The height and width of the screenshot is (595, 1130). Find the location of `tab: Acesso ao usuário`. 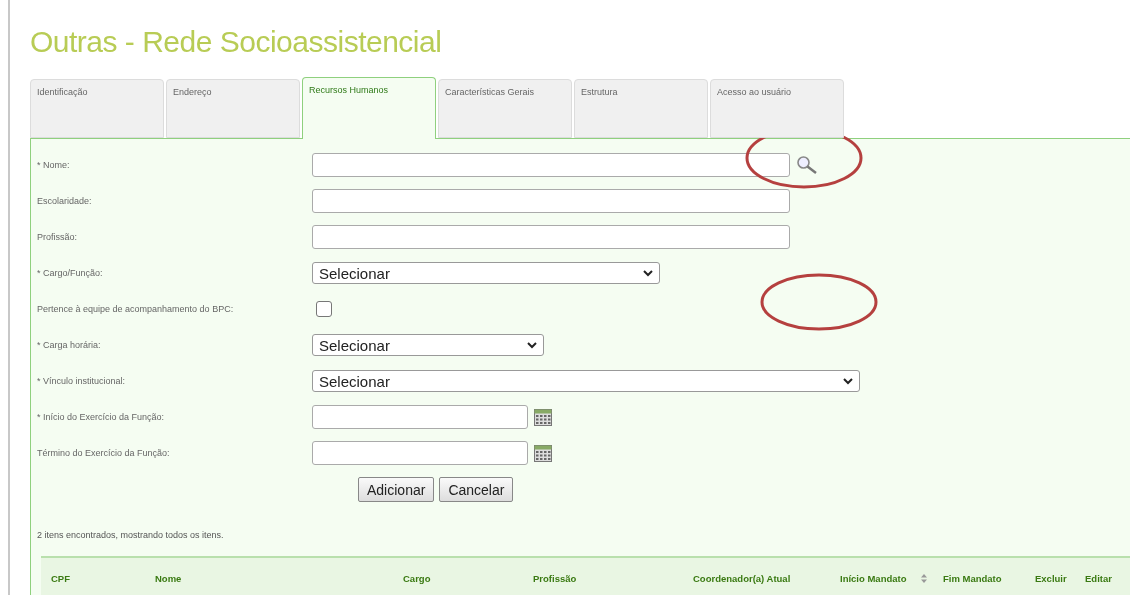

tab: Acesso ao usuário is located at coordinates (777, 108).